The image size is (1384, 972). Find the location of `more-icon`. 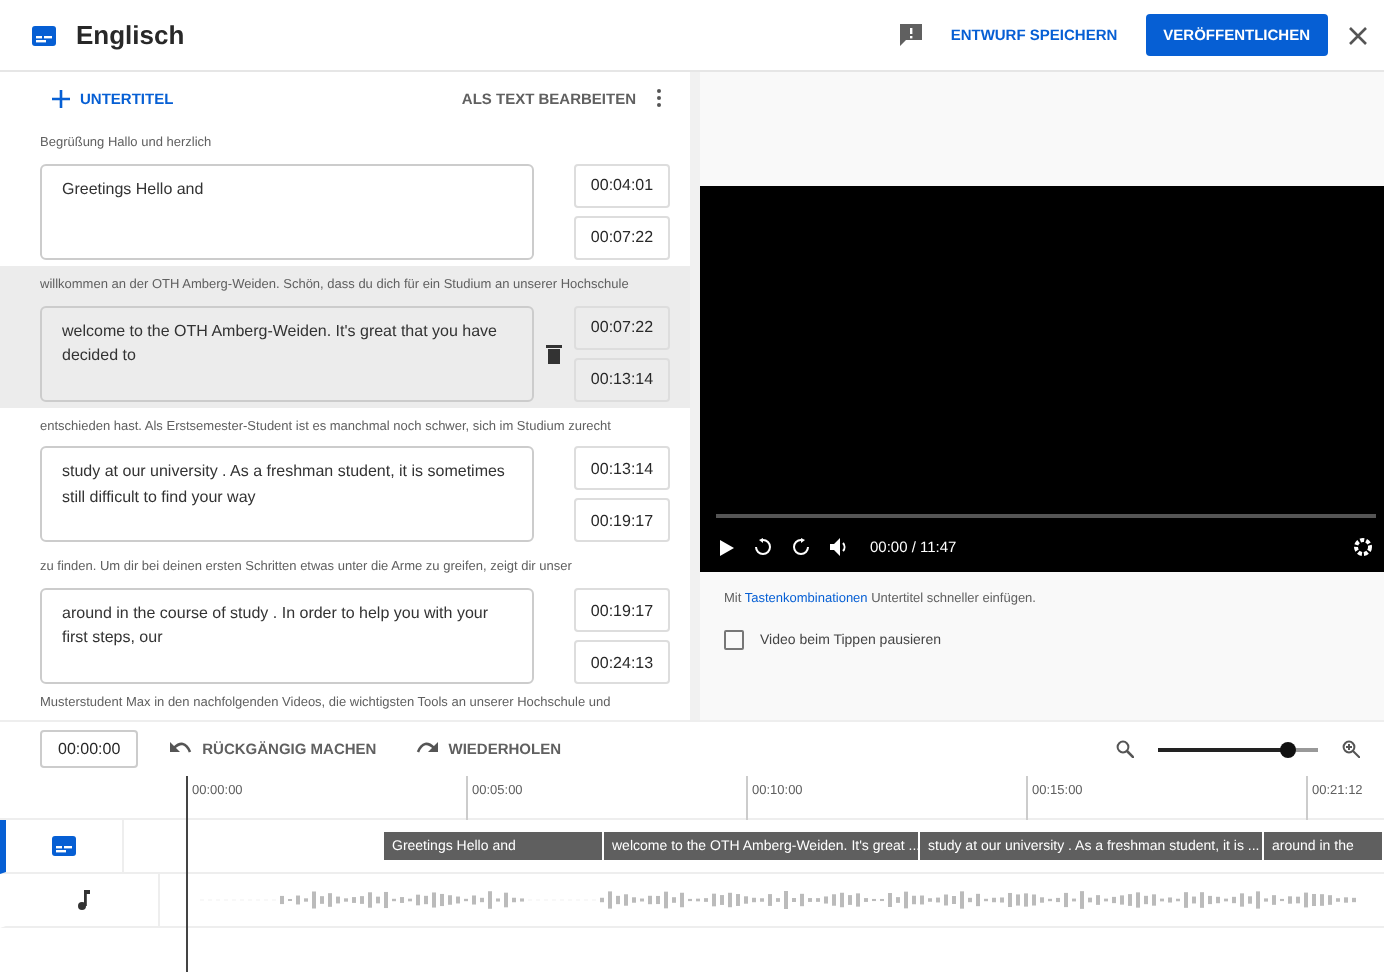

more-icon is located at coordinates (659, 98).